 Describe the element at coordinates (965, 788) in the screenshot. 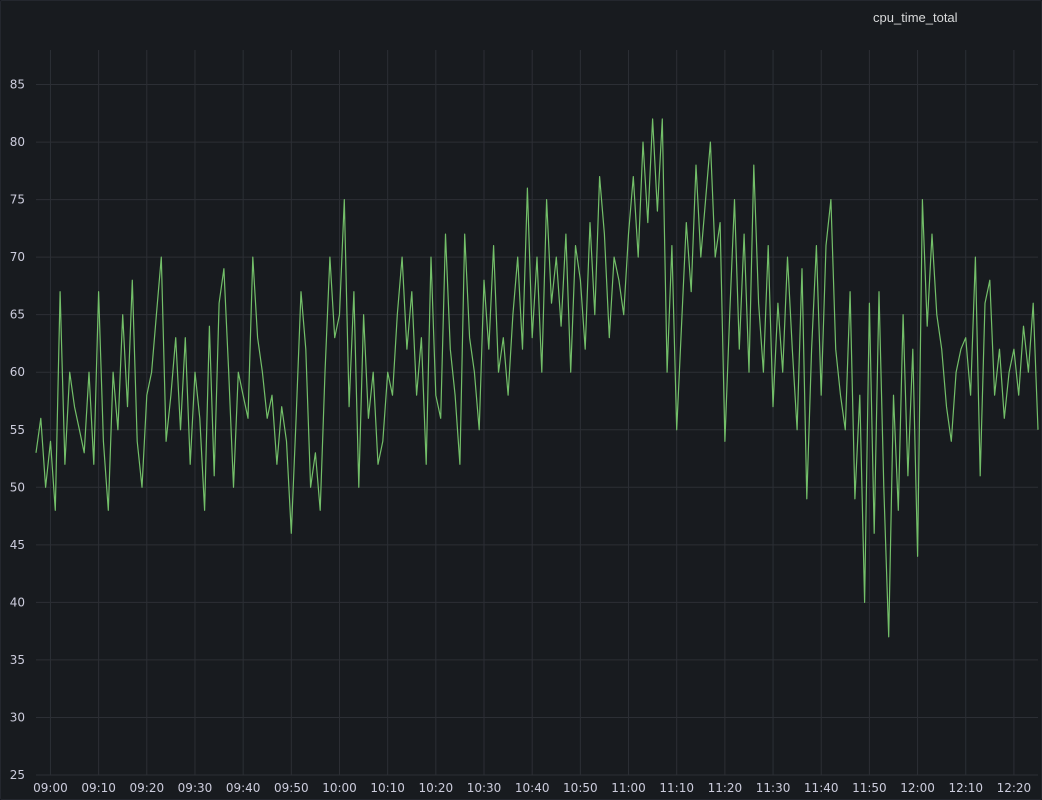

I see `x-tick-label: 12:10` at that location.